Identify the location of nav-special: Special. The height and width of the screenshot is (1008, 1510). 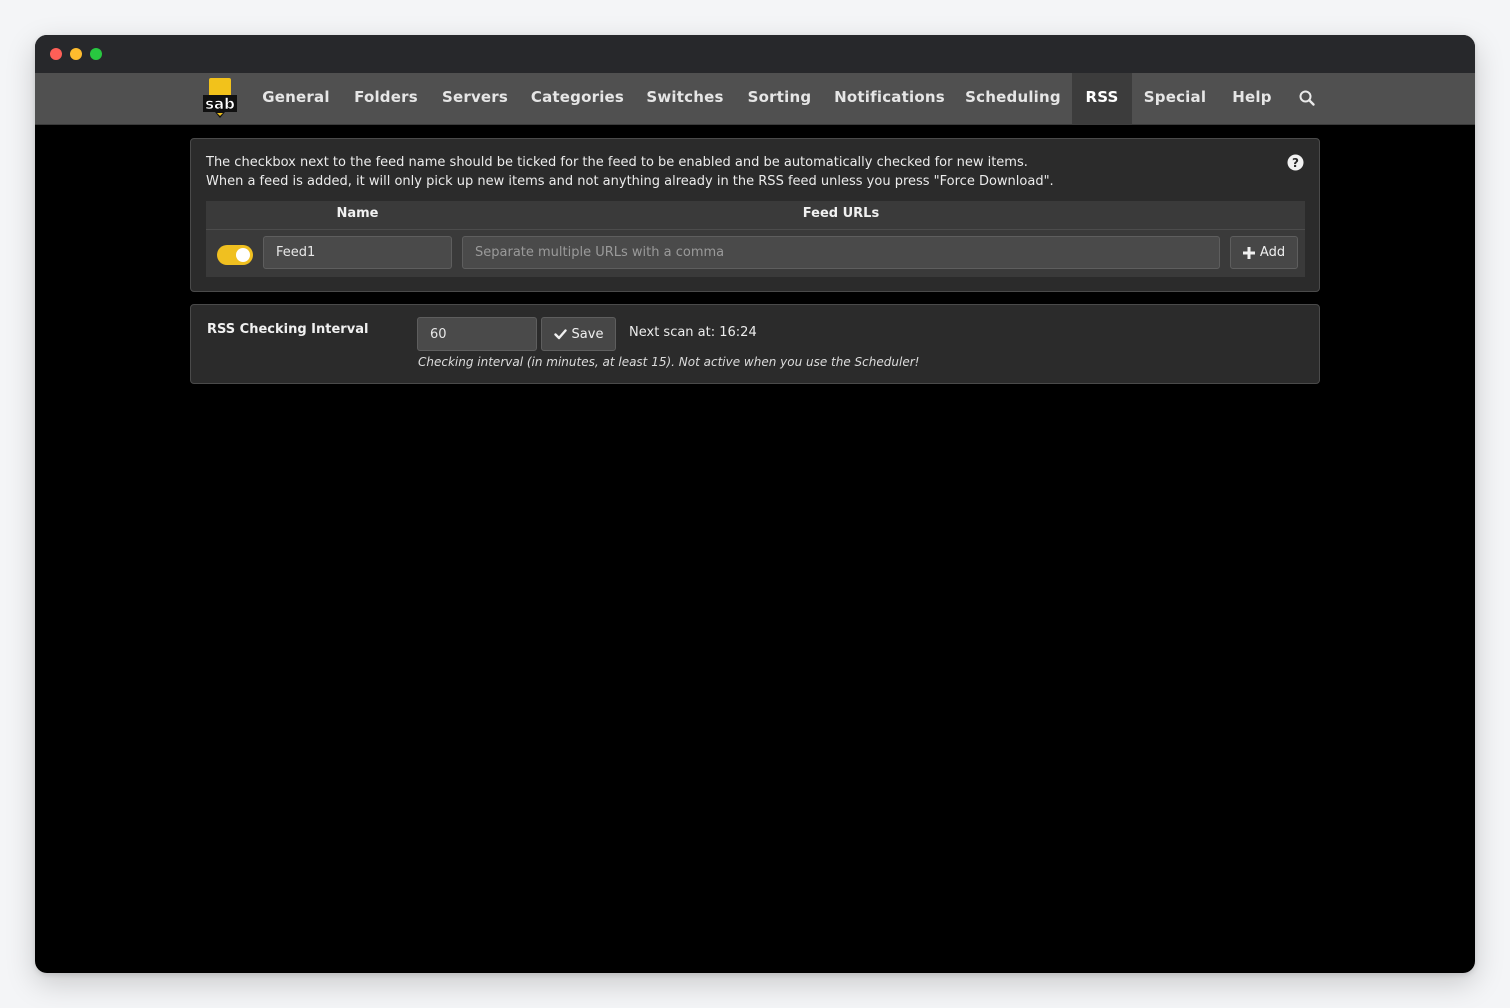
(1175, 99).